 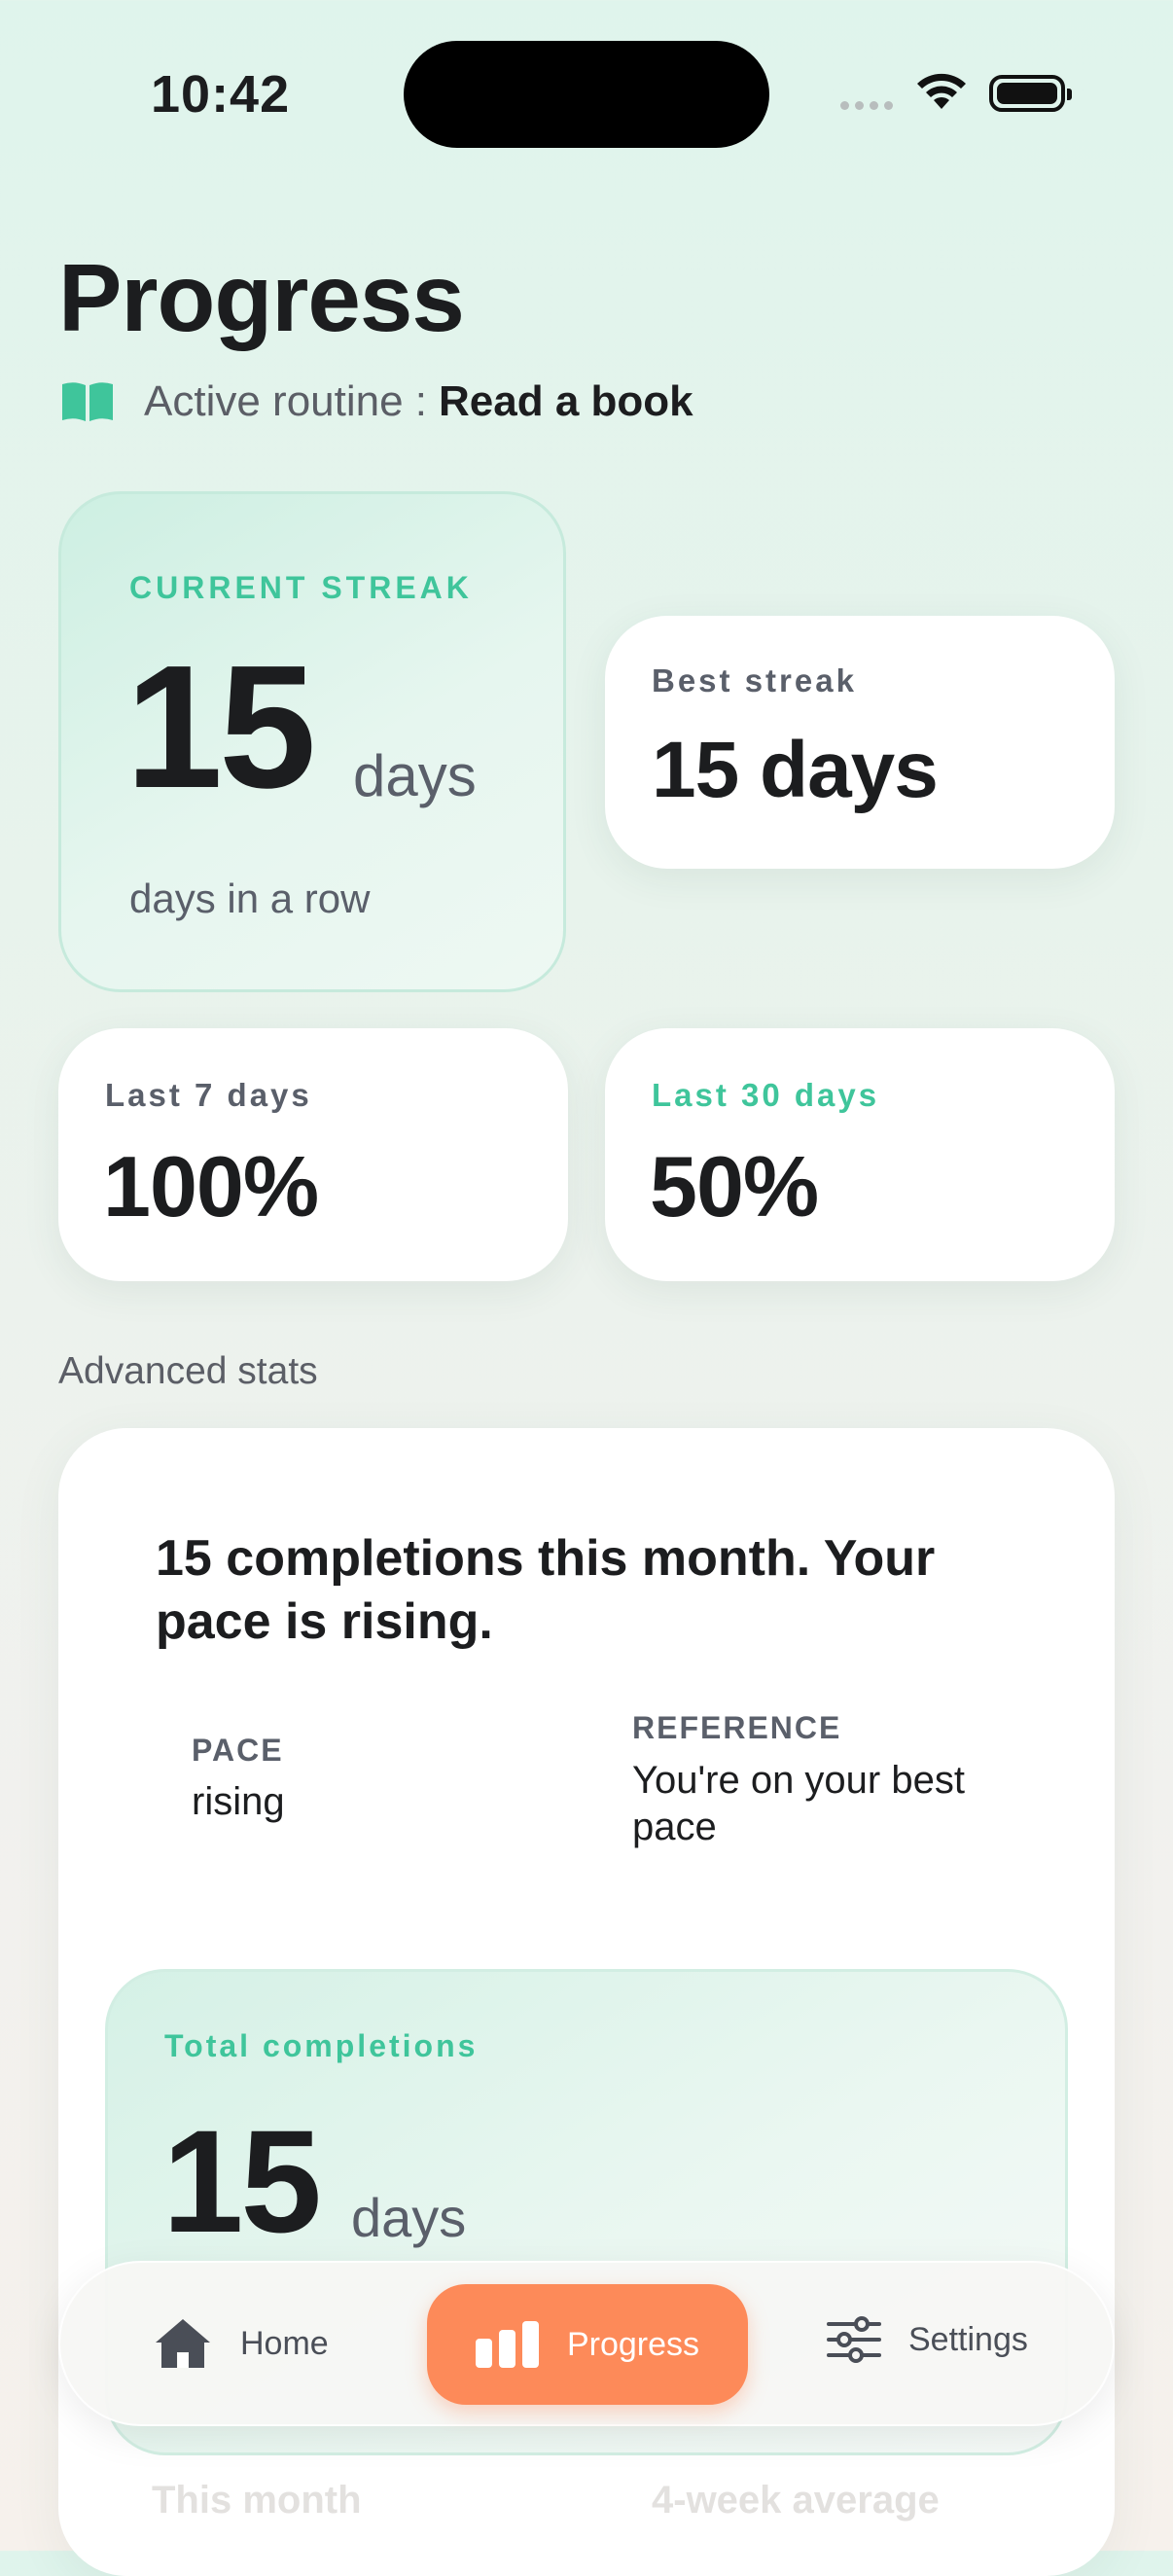 I want to click on tab-settings: Settings, so click(x=927, y=2339).